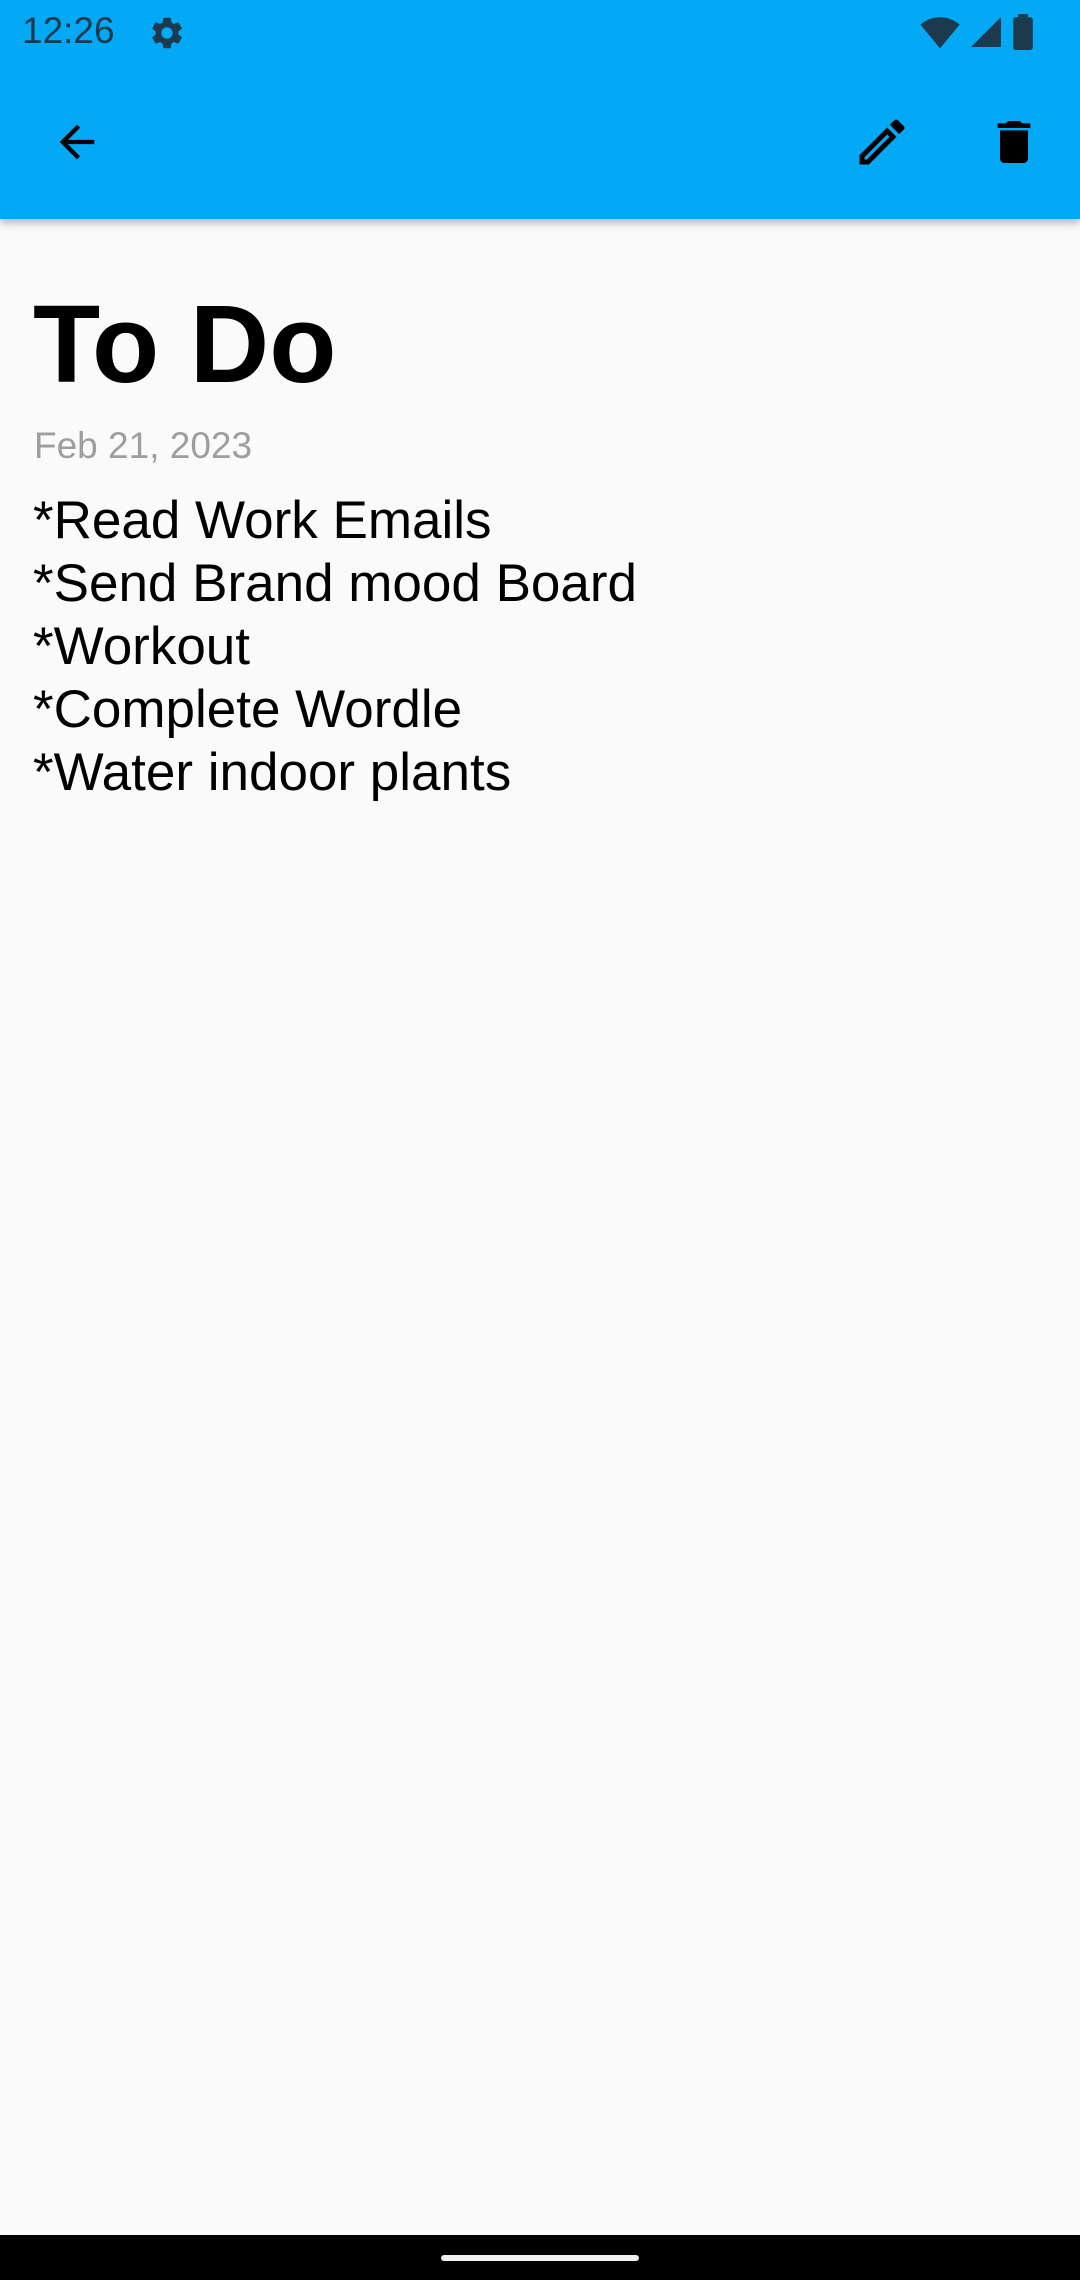 Image resolution: width=1080 pixels, height=2280 pixels. I want to click on edit-button, so click(882, 142).